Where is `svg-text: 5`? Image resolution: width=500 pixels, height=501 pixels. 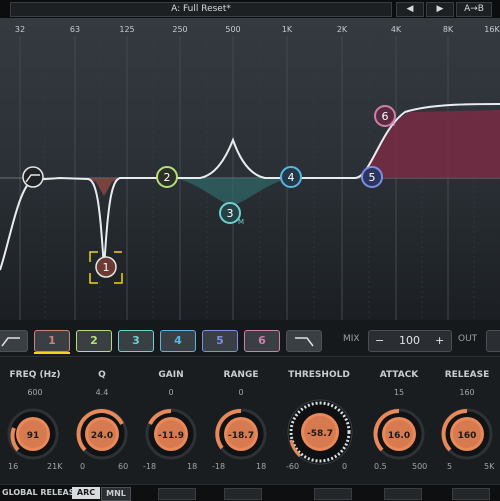 svg-text: 5 is located at coordinates (372, 177).